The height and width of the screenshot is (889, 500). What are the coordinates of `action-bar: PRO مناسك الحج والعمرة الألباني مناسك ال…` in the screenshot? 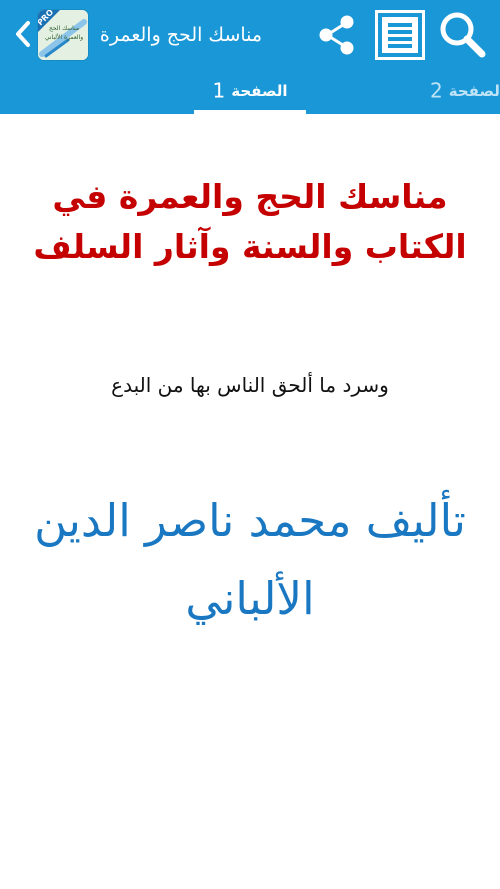 It's located at (250, 35).